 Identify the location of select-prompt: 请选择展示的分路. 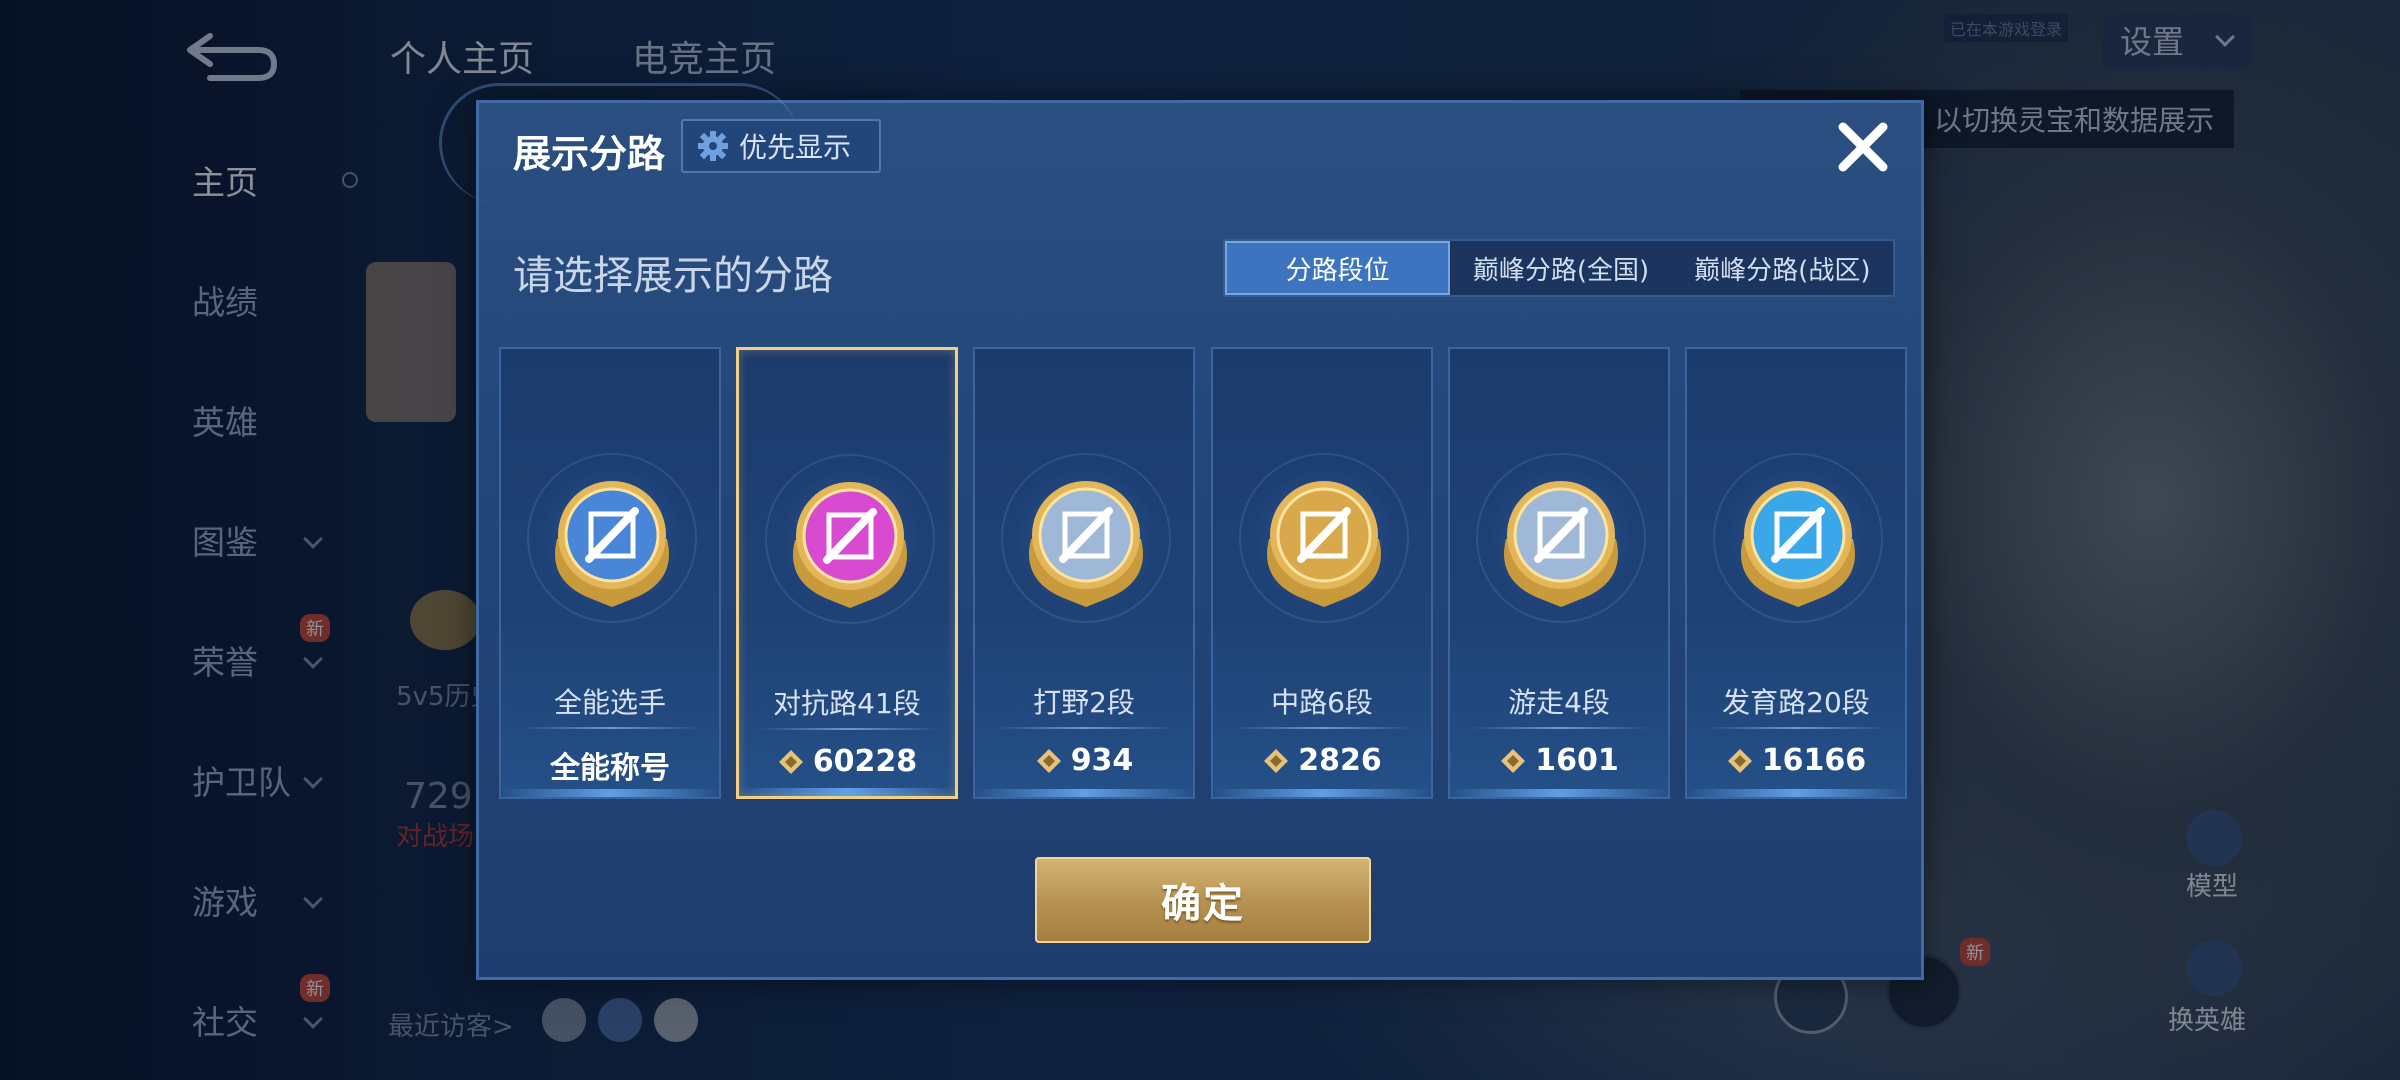
(673, 276).